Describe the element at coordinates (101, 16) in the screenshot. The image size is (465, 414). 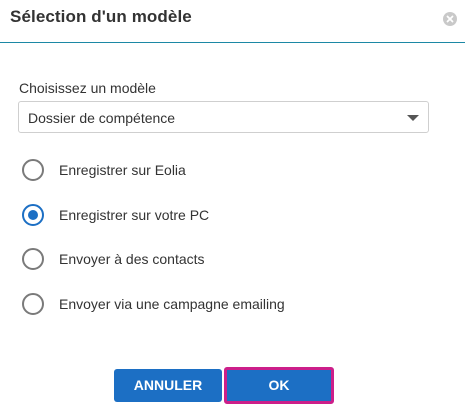
I see `dialog-title: Sélection d'un modèle` at that location.